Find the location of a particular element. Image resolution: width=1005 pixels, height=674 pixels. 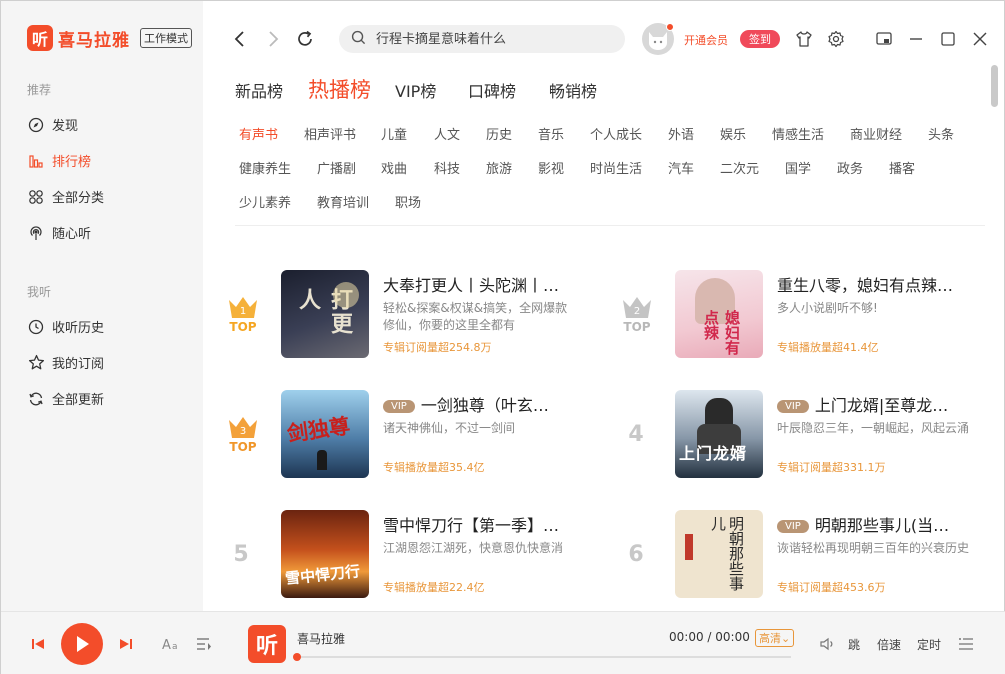

back-button is located at coordinates (240, 39).